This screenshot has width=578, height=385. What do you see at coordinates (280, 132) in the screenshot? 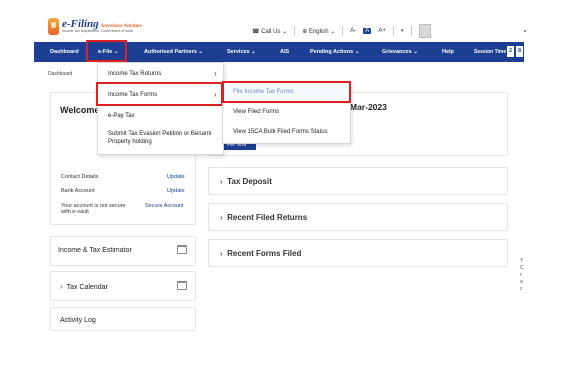
I see `menu-item-view-15ca-bulk-status: View 15CA Bulk Filed Forms Status` at bounding box center [280, 132].